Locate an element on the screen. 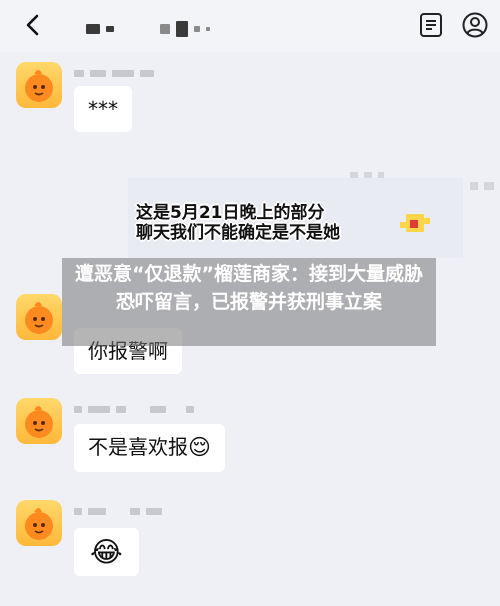 The width and height of the screenshot is (500, 606). profile-button is located at coordinates (475, 25).